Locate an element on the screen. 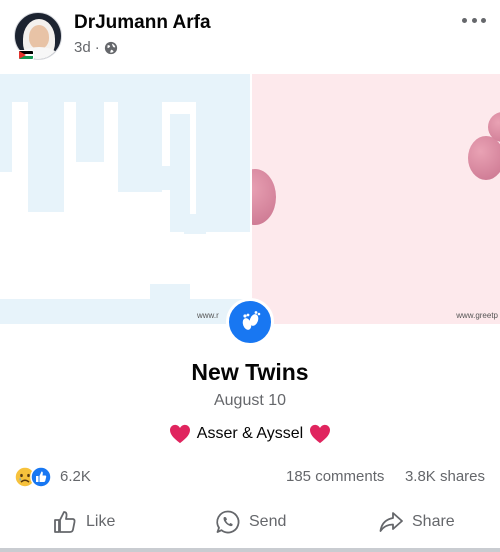 The width and height of the screenshot is (500, 552). baby-names: Asser & Ayssel is located at coordinates (250, 433).